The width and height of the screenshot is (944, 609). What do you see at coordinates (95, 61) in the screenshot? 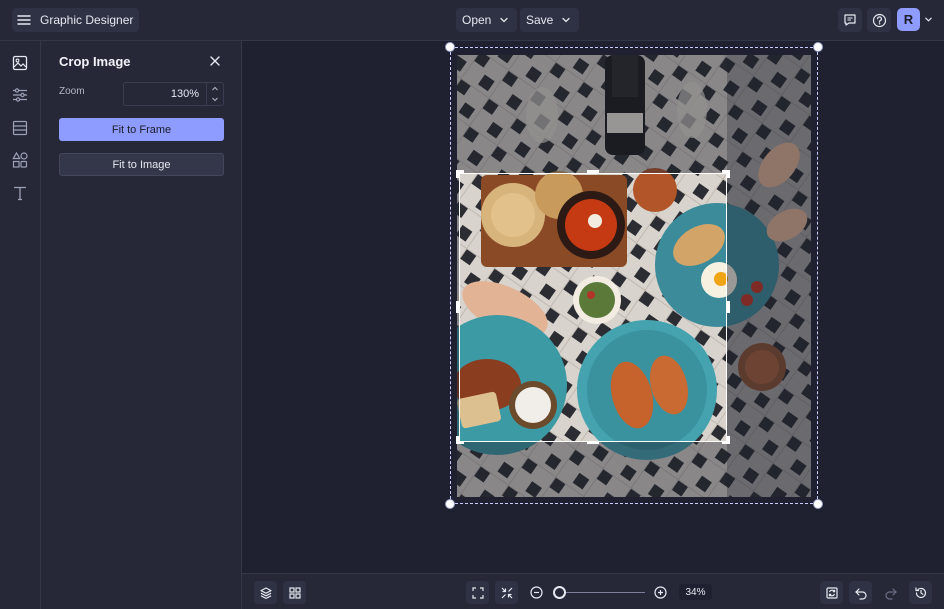
I see `panel-title: Crop Image` at bounding box center [95, 61].